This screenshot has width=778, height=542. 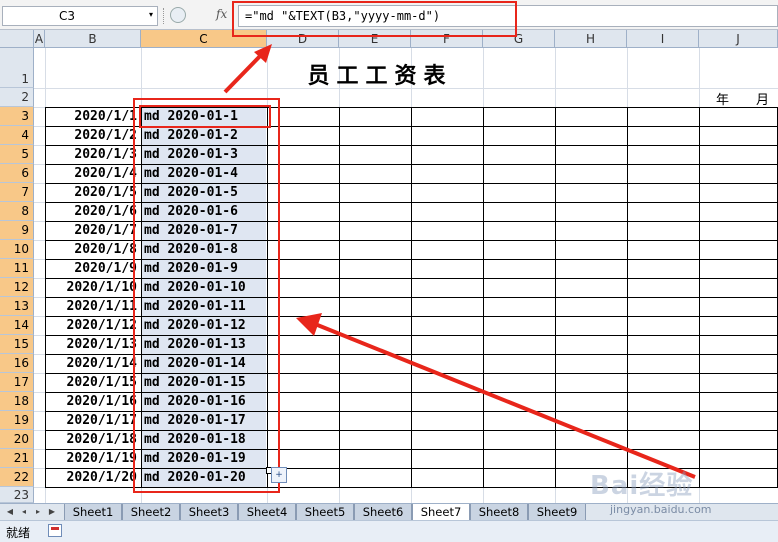 I want to click on sheet-tab-sheet2: Sheet2, so click(x=151, y=512).